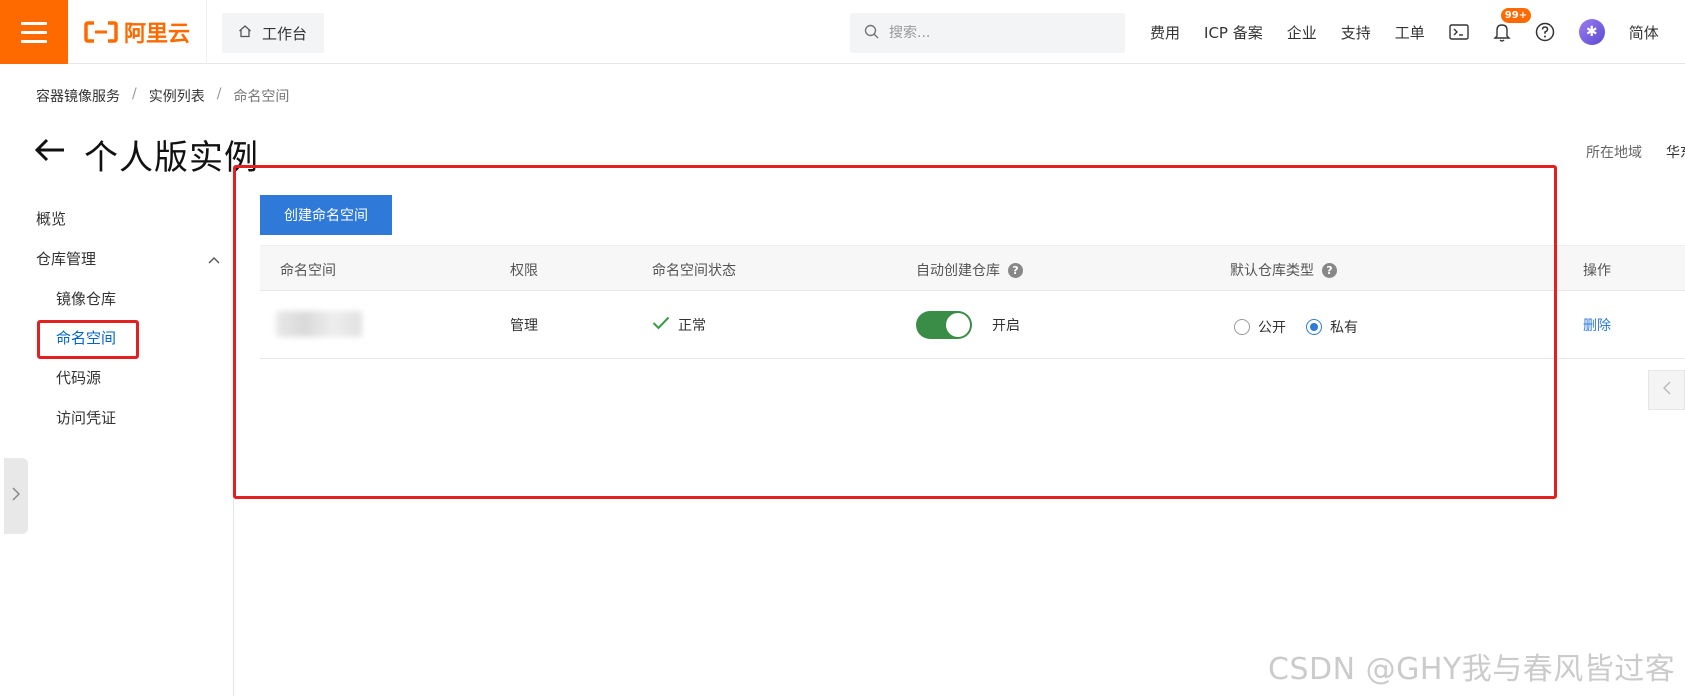 Image resolution: width=1685 pixels, height=696 pixels. I want to click on column-header-actions: 操作, so click(1597, 271).